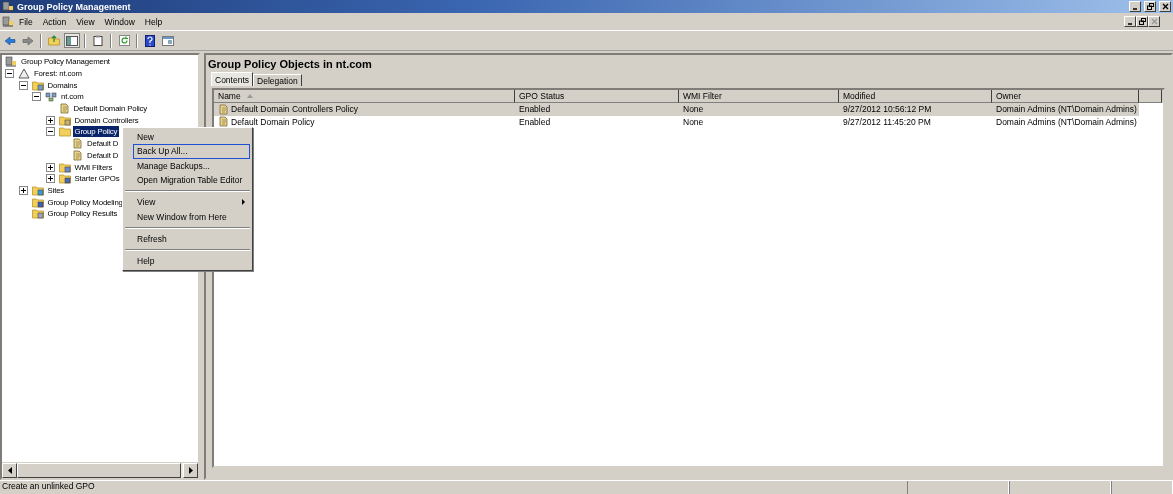 This screenshot has width=1173, height=494. I want to click on menu-item: Open Migration Table Editor, so click(191, 180).